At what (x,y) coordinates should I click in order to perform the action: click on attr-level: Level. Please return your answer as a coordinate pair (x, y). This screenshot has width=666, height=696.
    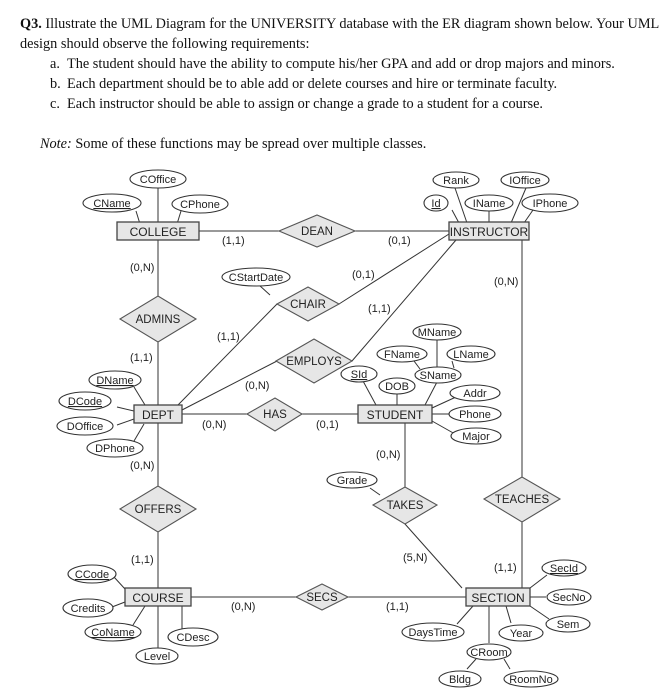
    Looking at the image, I should click on (157, 656).